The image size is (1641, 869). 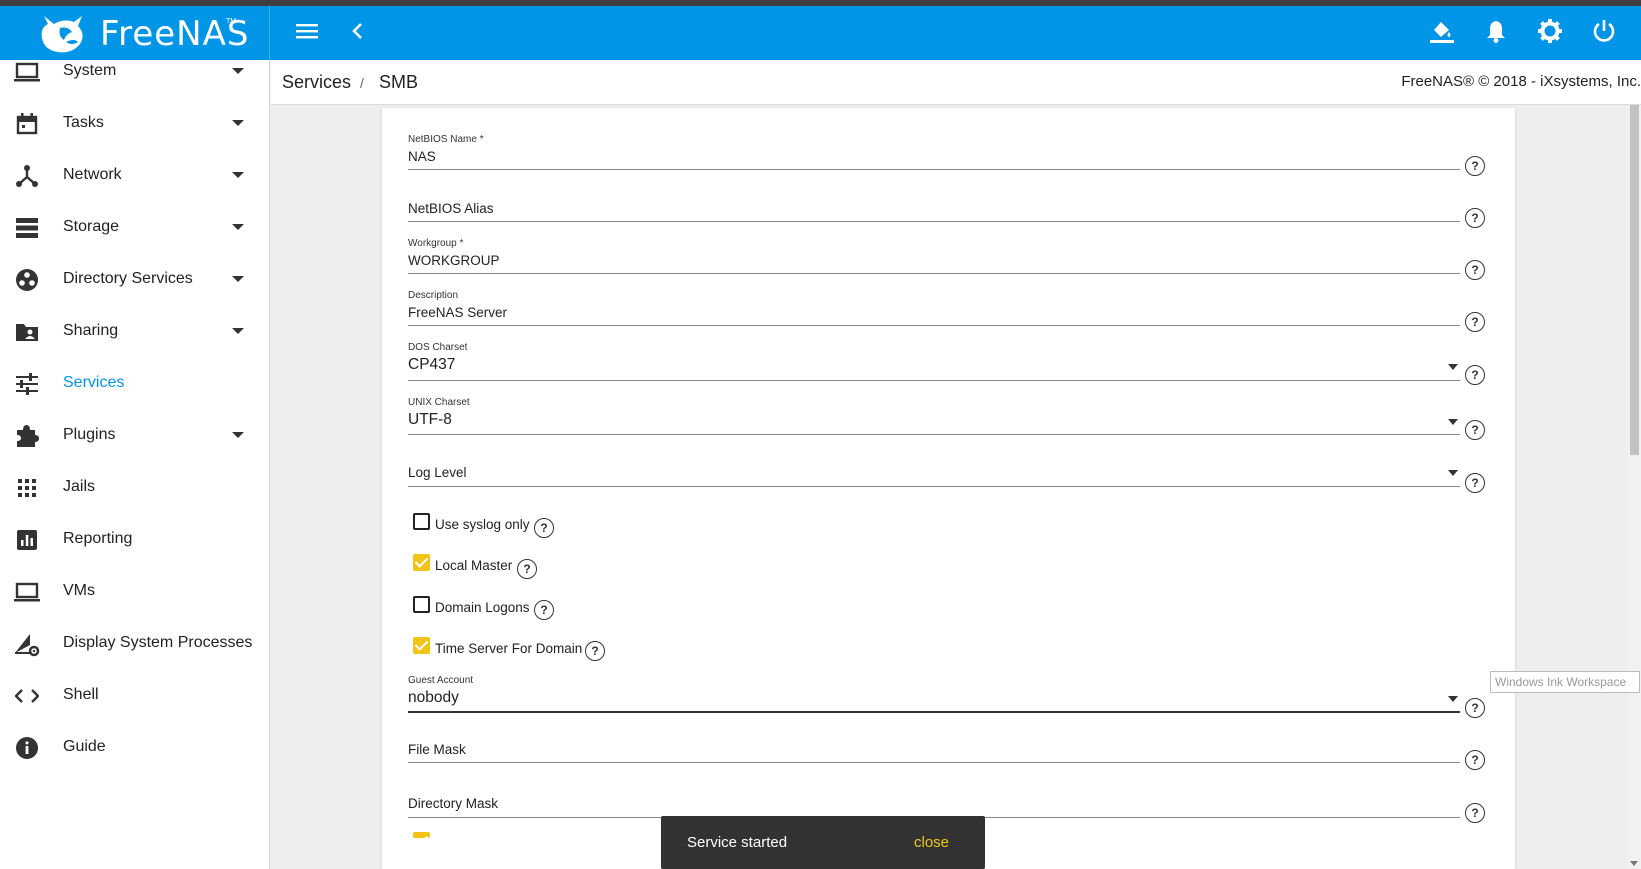 What do you see at coordinates (27, 384) in the screenshot?
I see `sliders-icon` at bounding box center [27, 384].